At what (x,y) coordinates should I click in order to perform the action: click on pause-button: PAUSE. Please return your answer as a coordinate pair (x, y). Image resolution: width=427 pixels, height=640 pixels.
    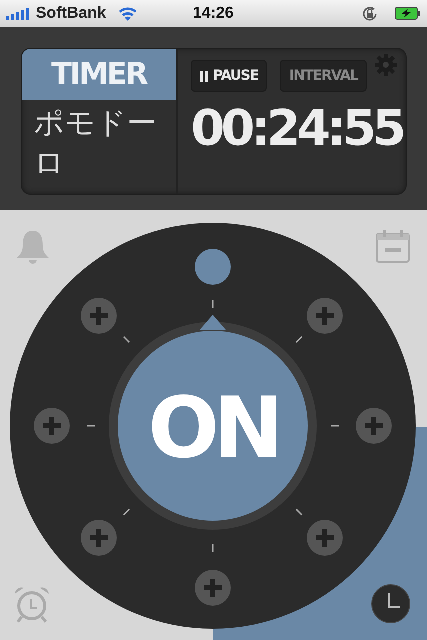
    Looking at the image, I should click on (229, 76).